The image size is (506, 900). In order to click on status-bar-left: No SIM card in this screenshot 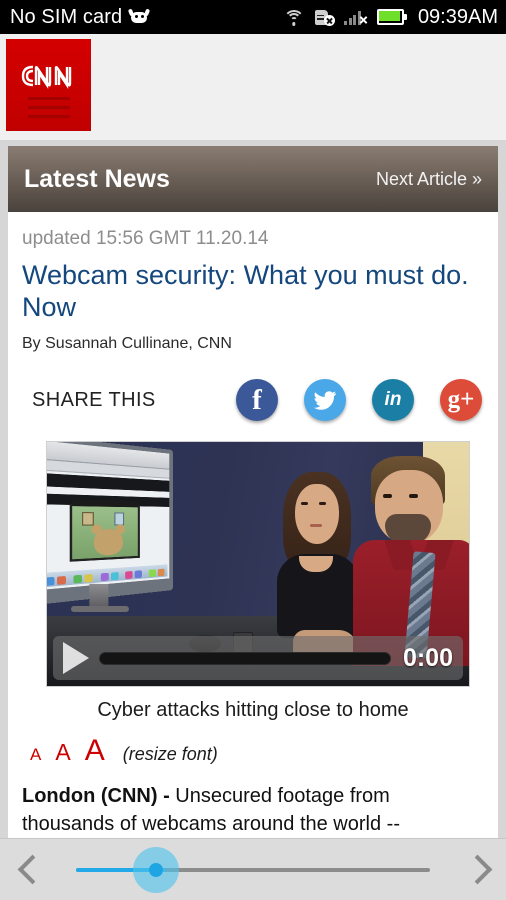, I will do `click(80, 17)`.